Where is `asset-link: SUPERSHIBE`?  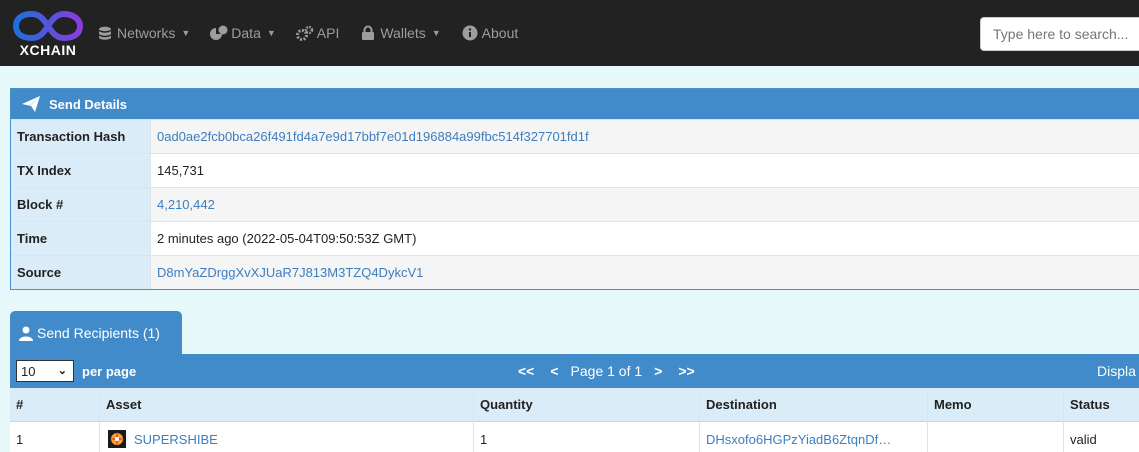 asset-link: SUPERSHIBE is located at coordinates (176, 439).